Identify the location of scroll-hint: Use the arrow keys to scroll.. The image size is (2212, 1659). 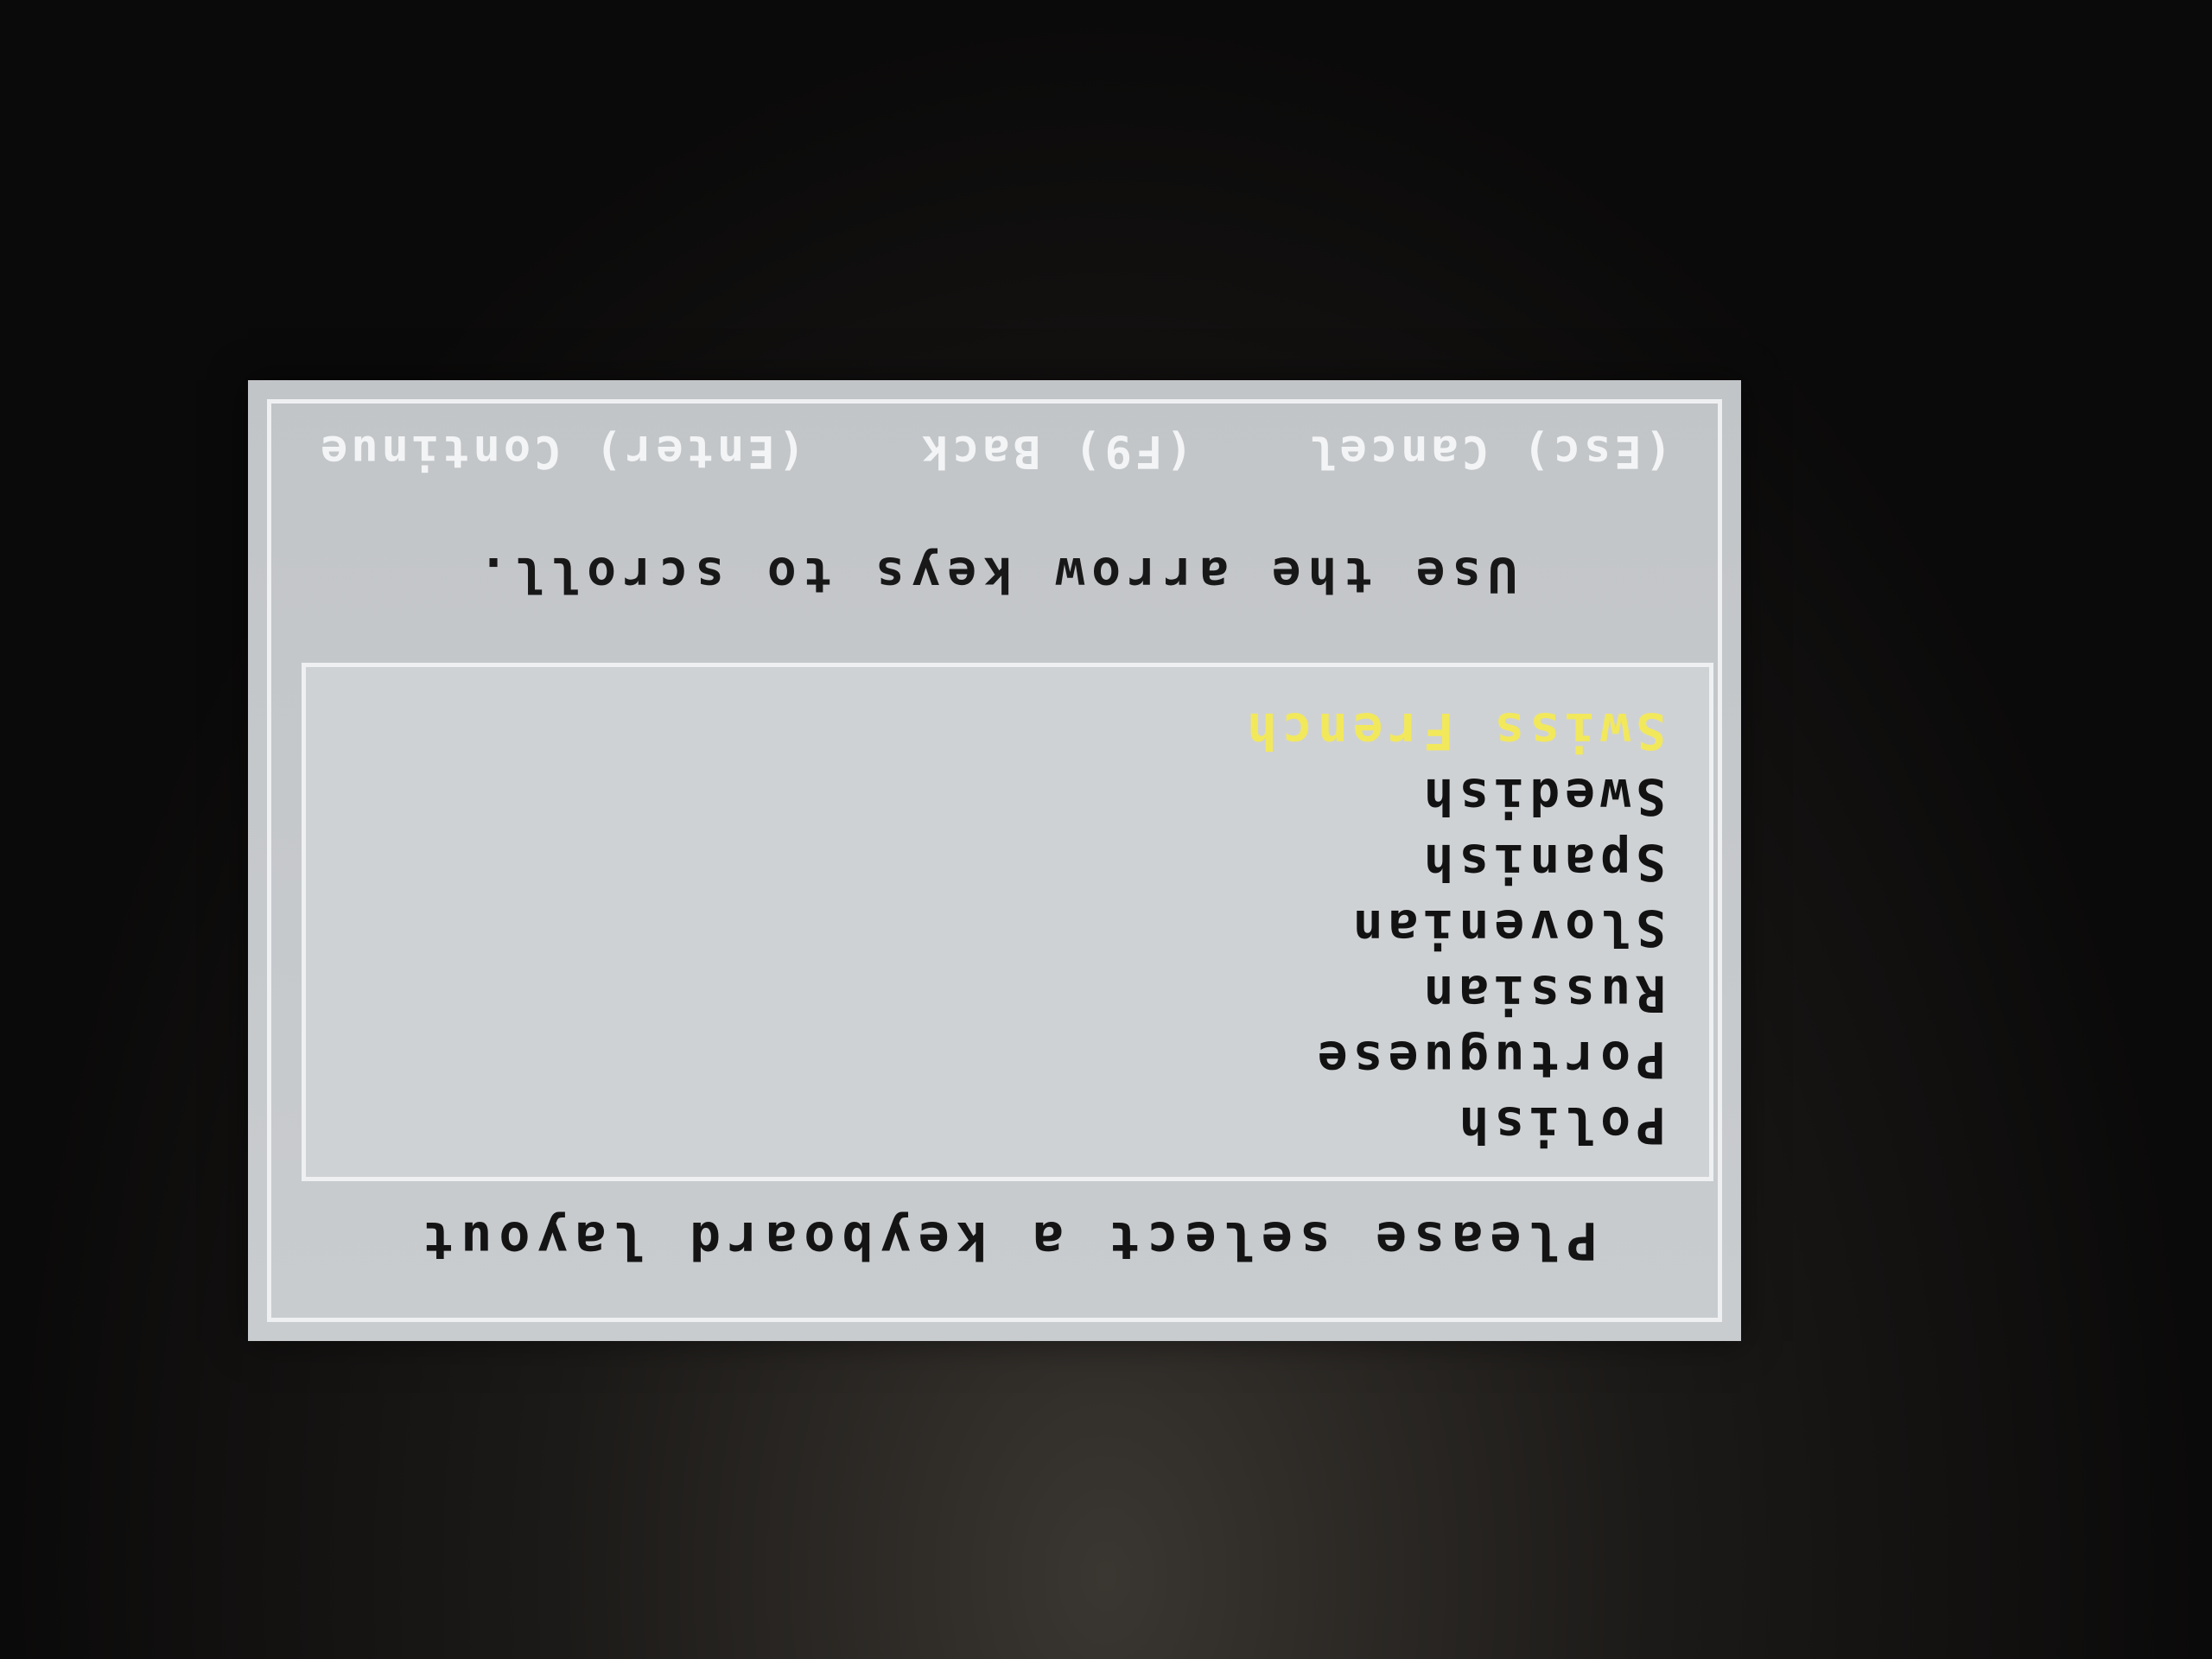
(994, 574).